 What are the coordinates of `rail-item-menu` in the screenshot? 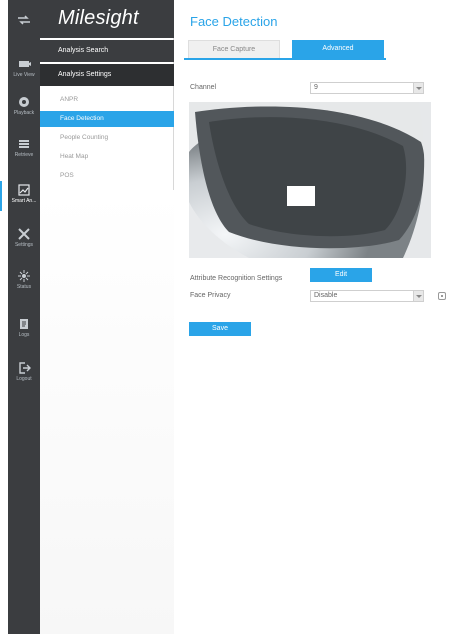 It's located at (24, 20).